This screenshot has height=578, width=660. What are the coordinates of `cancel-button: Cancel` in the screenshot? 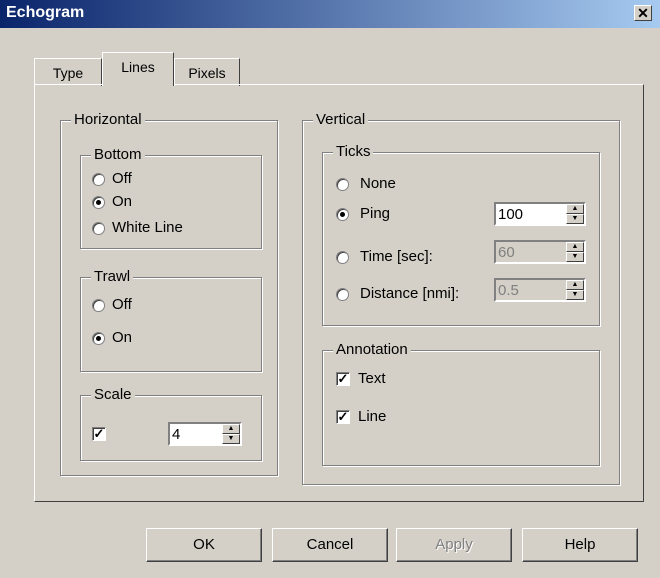 It's located at (330, 545).